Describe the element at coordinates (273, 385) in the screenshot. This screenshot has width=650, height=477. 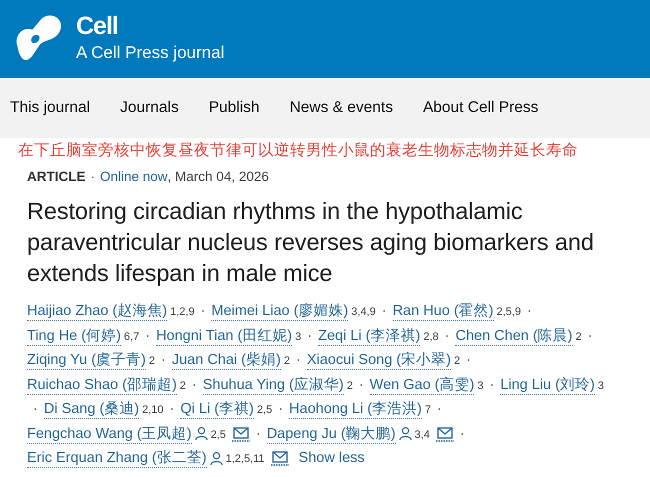
I see `author-link: Shuhua Ying (应淑华)` at that location.